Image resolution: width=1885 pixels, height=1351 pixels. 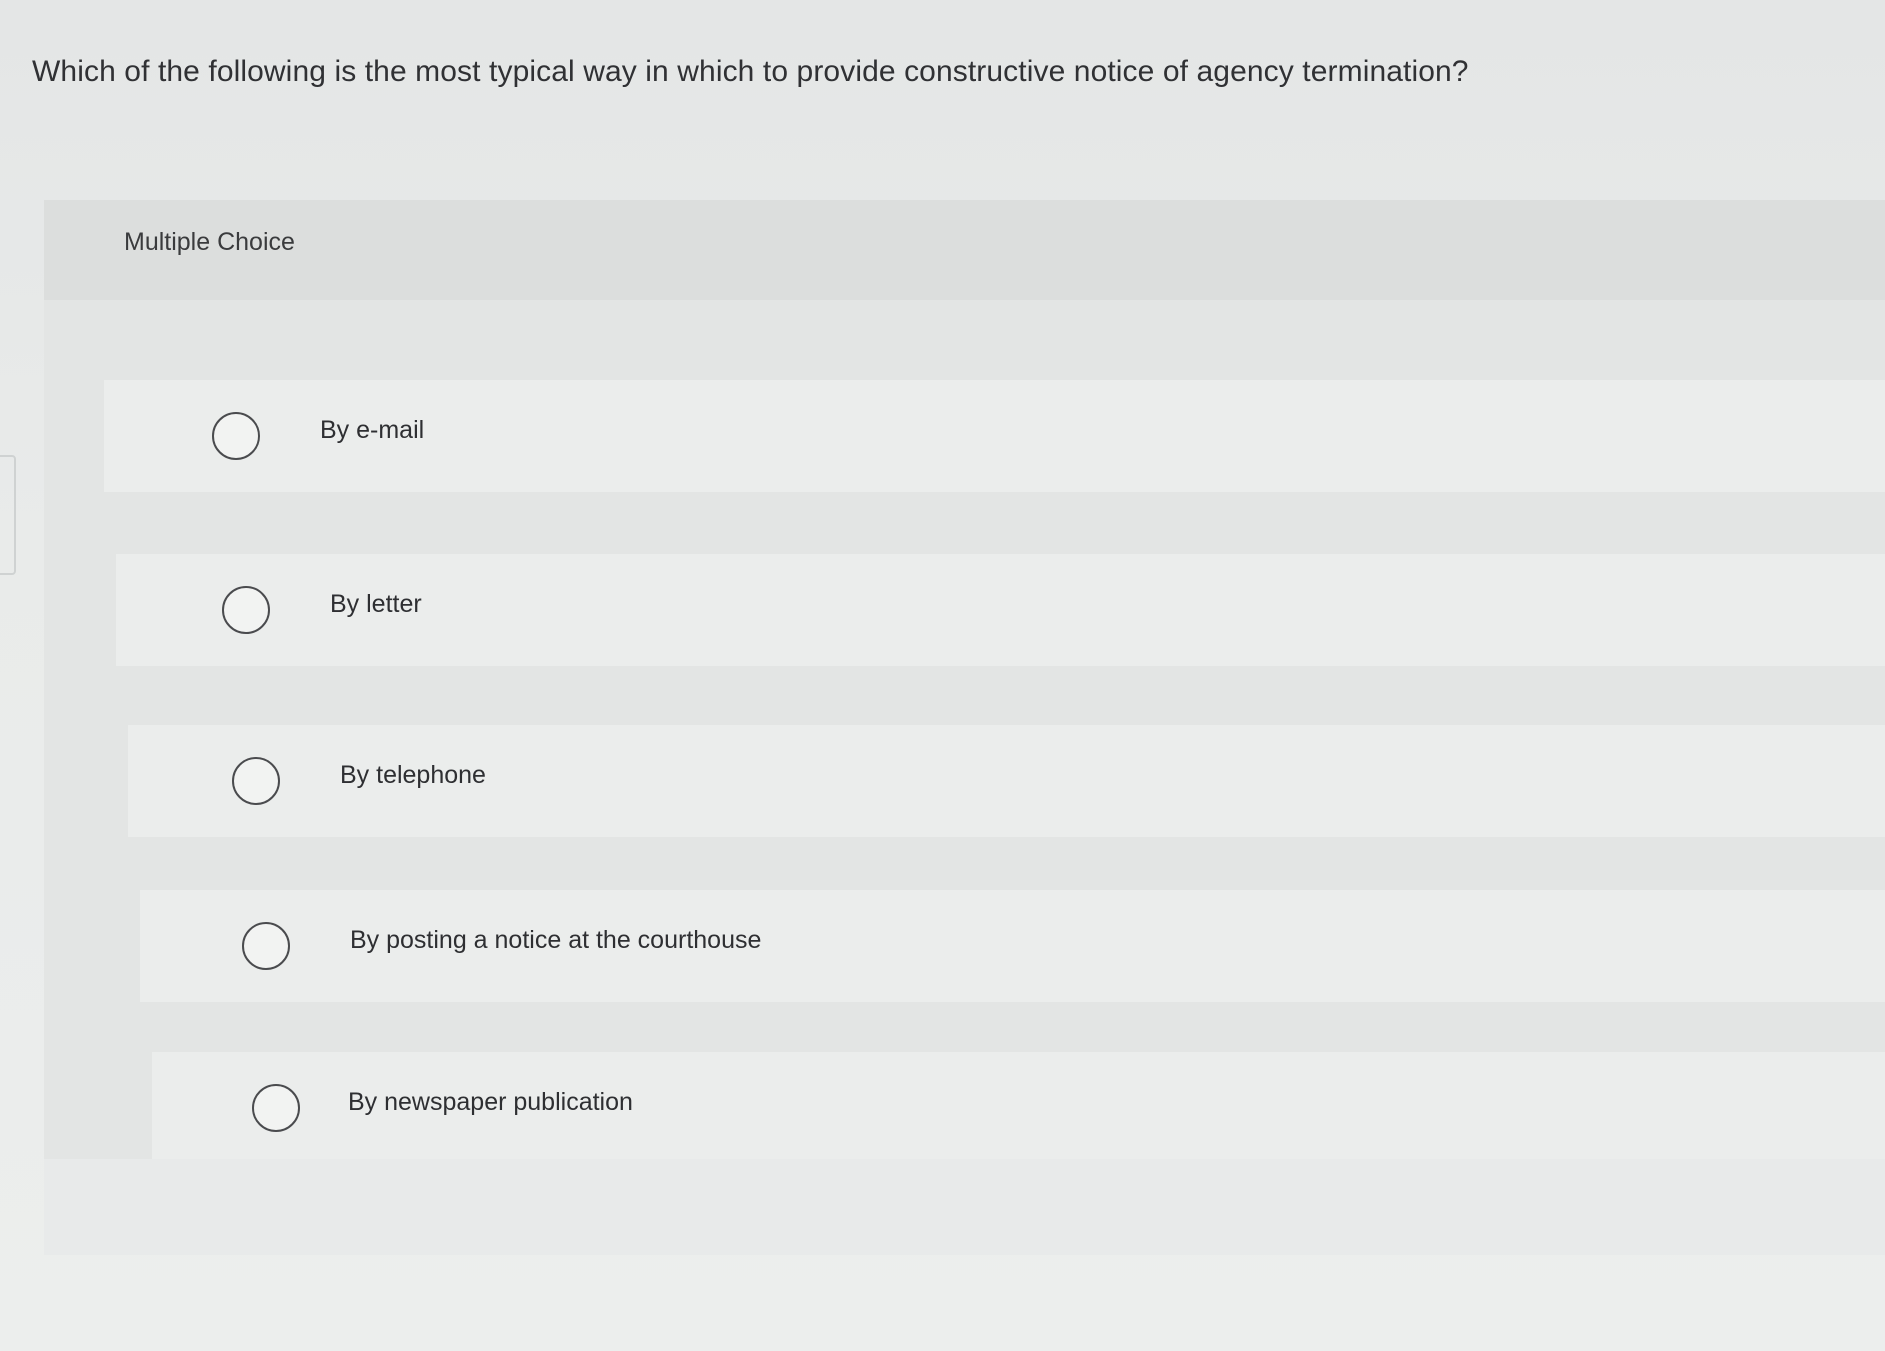 I want to click on answer-option-label: By letter, so click(x=376, y=604).